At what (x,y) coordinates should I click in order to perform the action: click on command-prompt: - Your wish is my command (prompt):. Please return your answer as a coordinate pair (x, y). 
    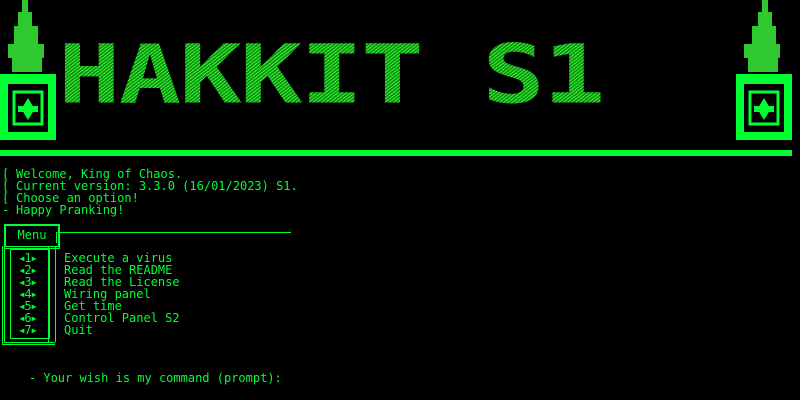
    Looking at the image, I should click on (141, 380).